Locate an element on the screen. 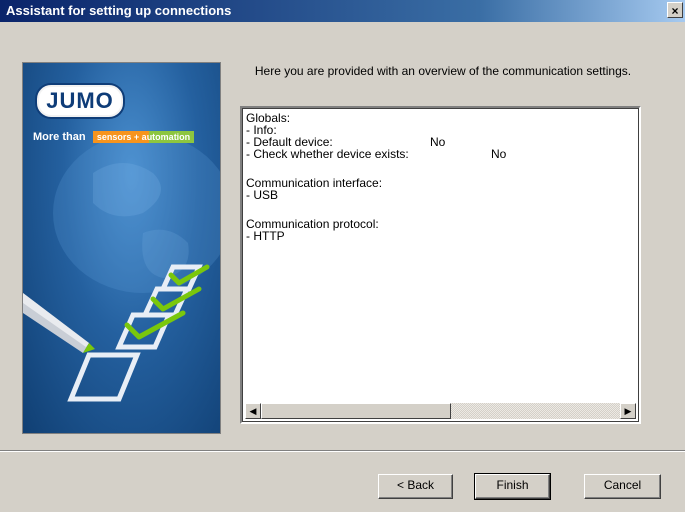 The image size is (685, 512). scroll-left-icon: ◀ is located at coordinates (253, 411).